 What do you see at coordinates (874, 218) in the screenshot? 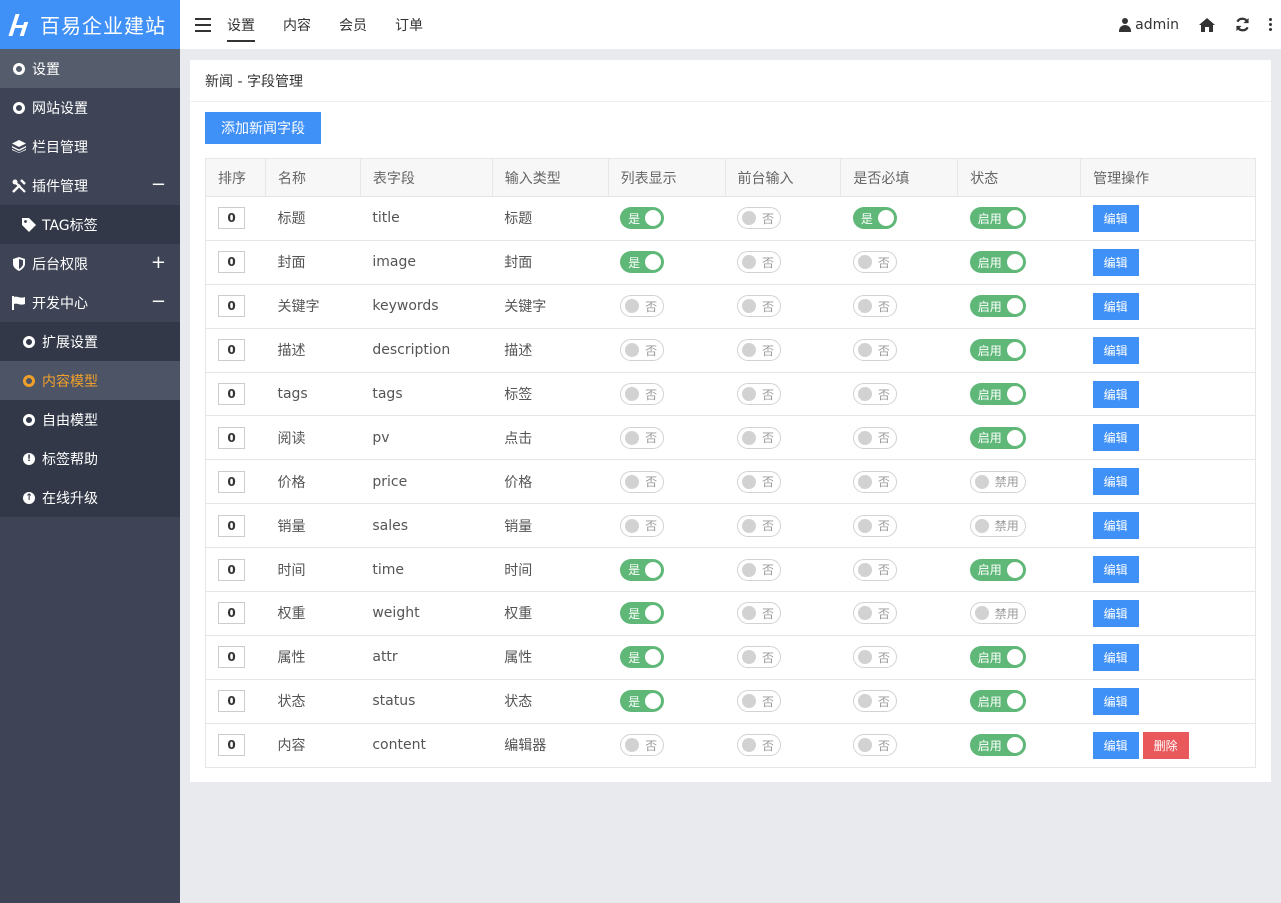
I see `required-switch: 是` at bounding box center [874, 218].